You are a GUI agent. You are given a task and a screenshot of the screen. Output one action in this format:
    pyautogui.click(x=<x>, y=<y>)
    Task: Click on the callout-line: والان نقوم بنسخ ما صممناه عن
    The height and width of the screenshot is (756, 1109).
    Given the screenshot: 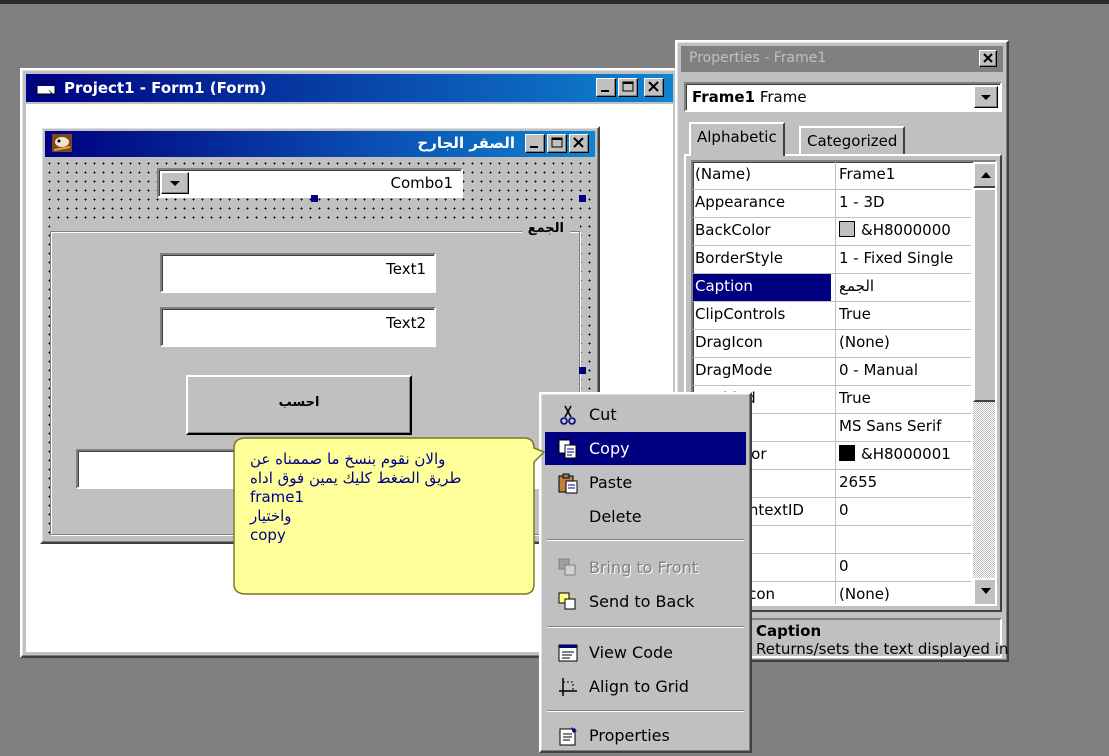 What is the action you would take?
    pyautogui.click(x=348, y=459)
    